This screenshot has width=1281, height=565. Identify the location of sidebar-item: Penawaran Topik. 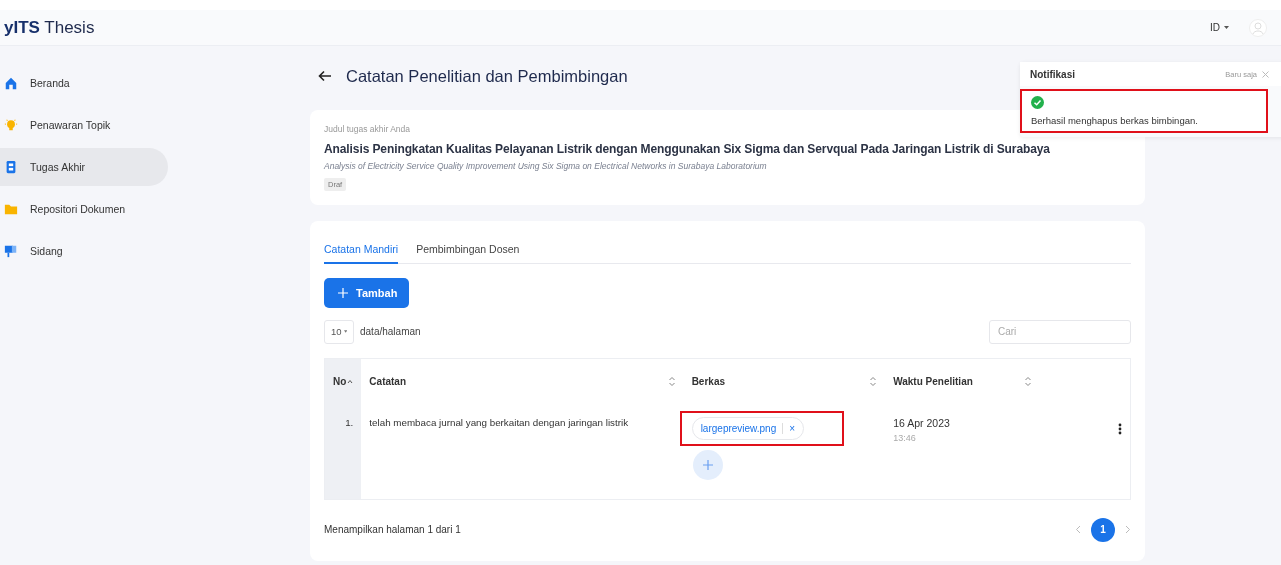
(84, 125).